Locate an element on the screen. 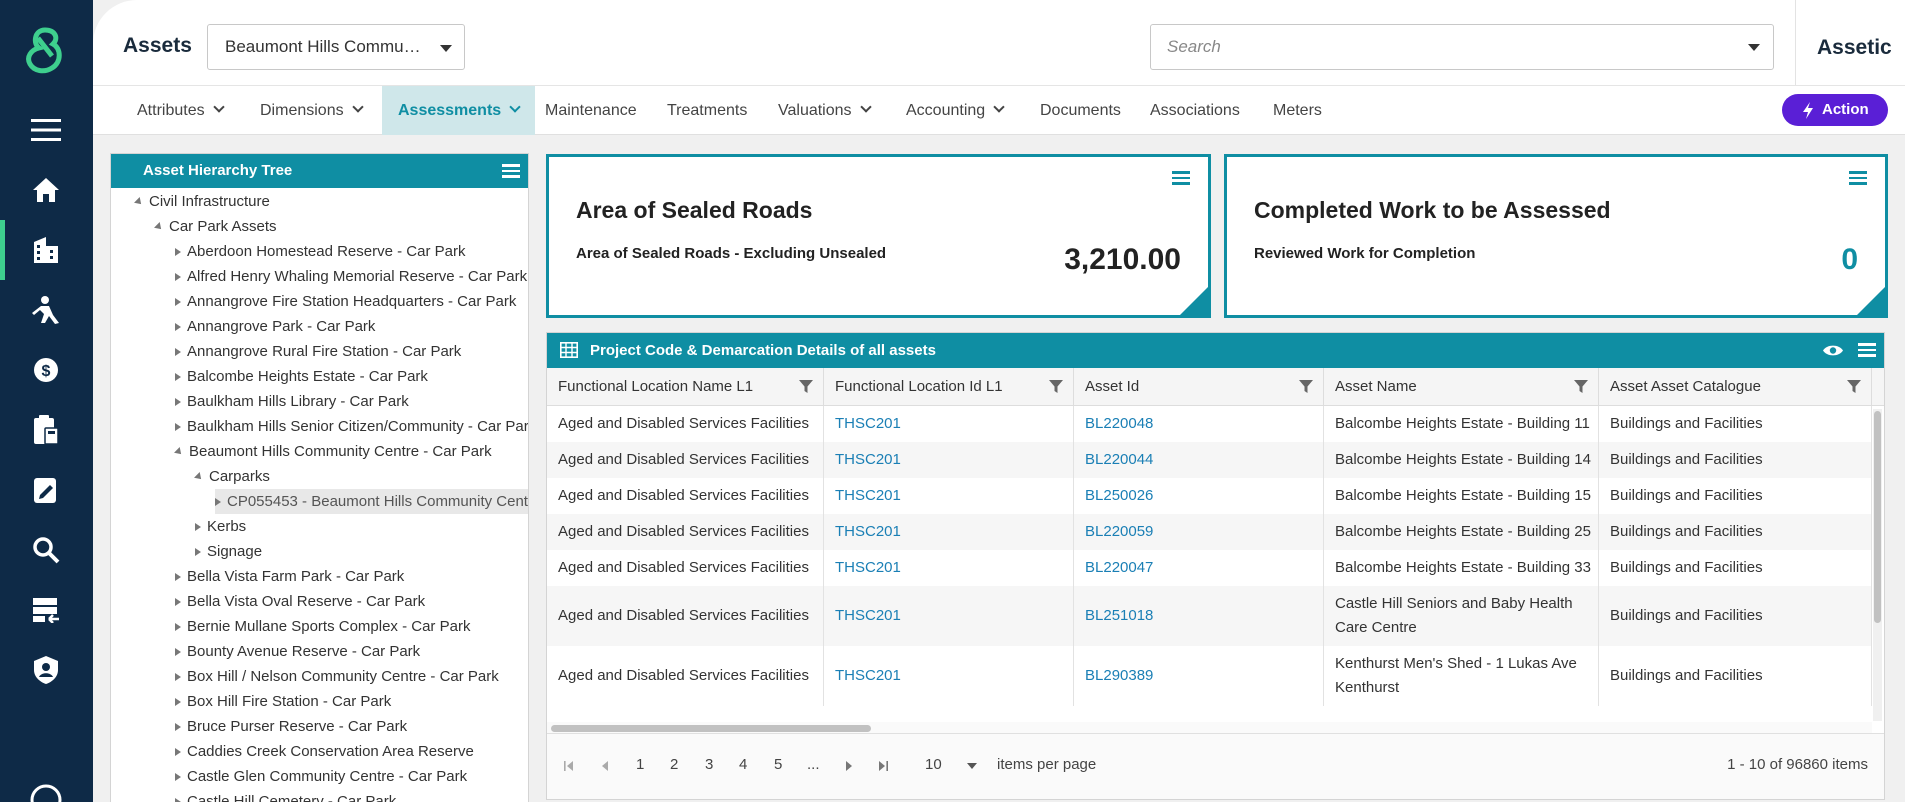  home-icon is located at coordinates (46, 190).